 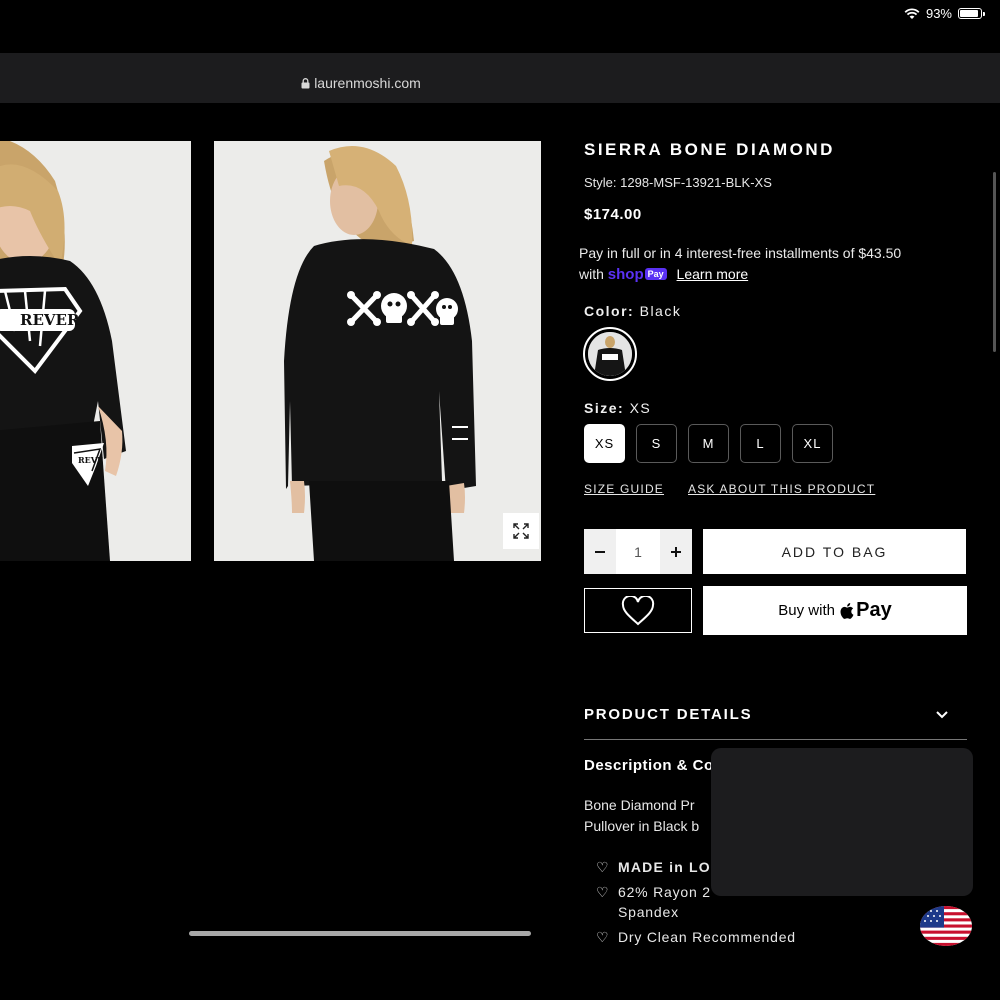 I want to click on minus-icon, so click(x=600, y=551).